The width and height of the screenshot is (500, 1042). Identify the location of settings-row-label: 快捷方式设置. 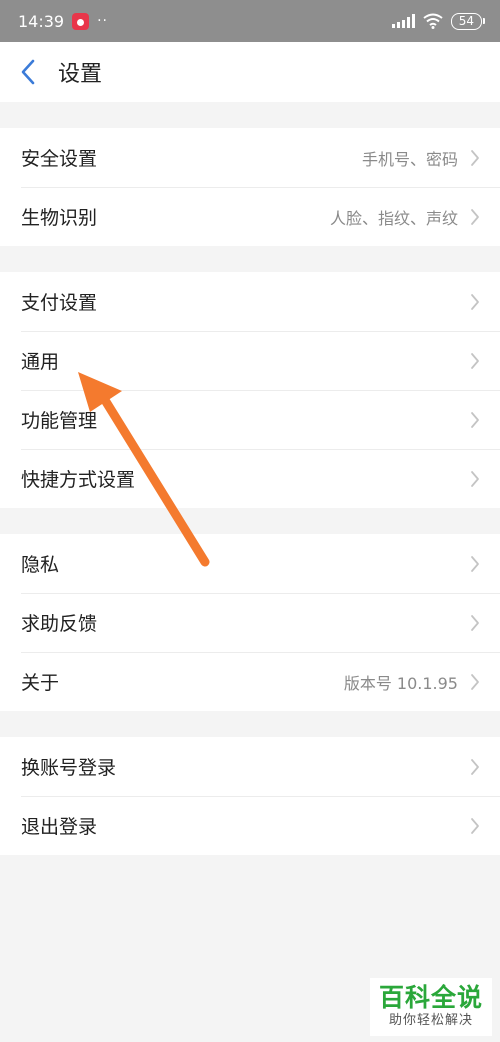
(78, 480).